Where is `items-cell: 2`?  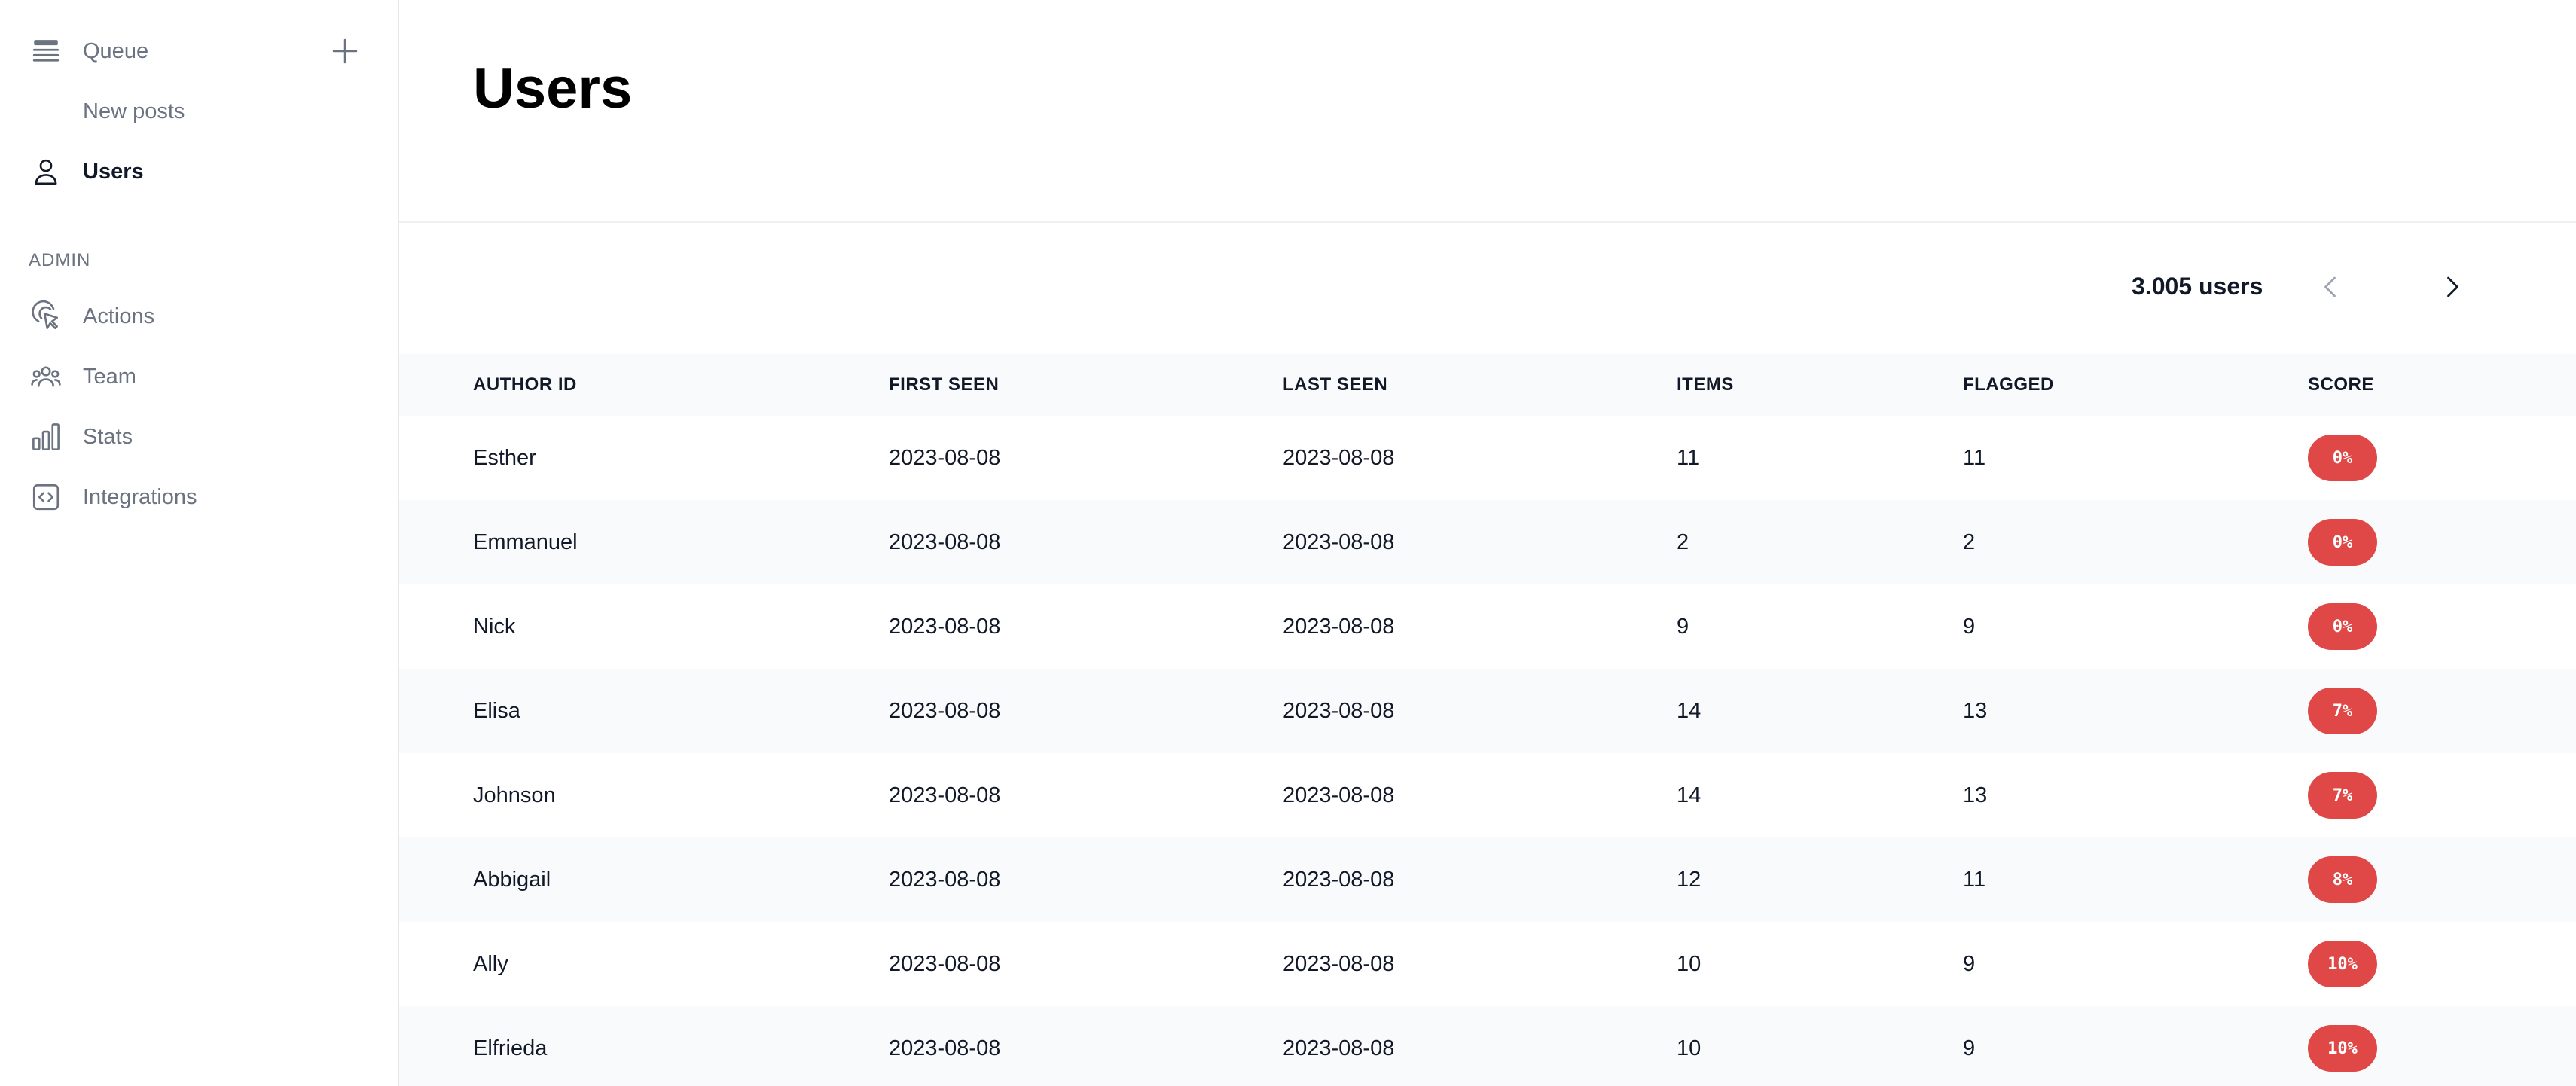
items-cell: 2 is located at coordinates (1683, 541).